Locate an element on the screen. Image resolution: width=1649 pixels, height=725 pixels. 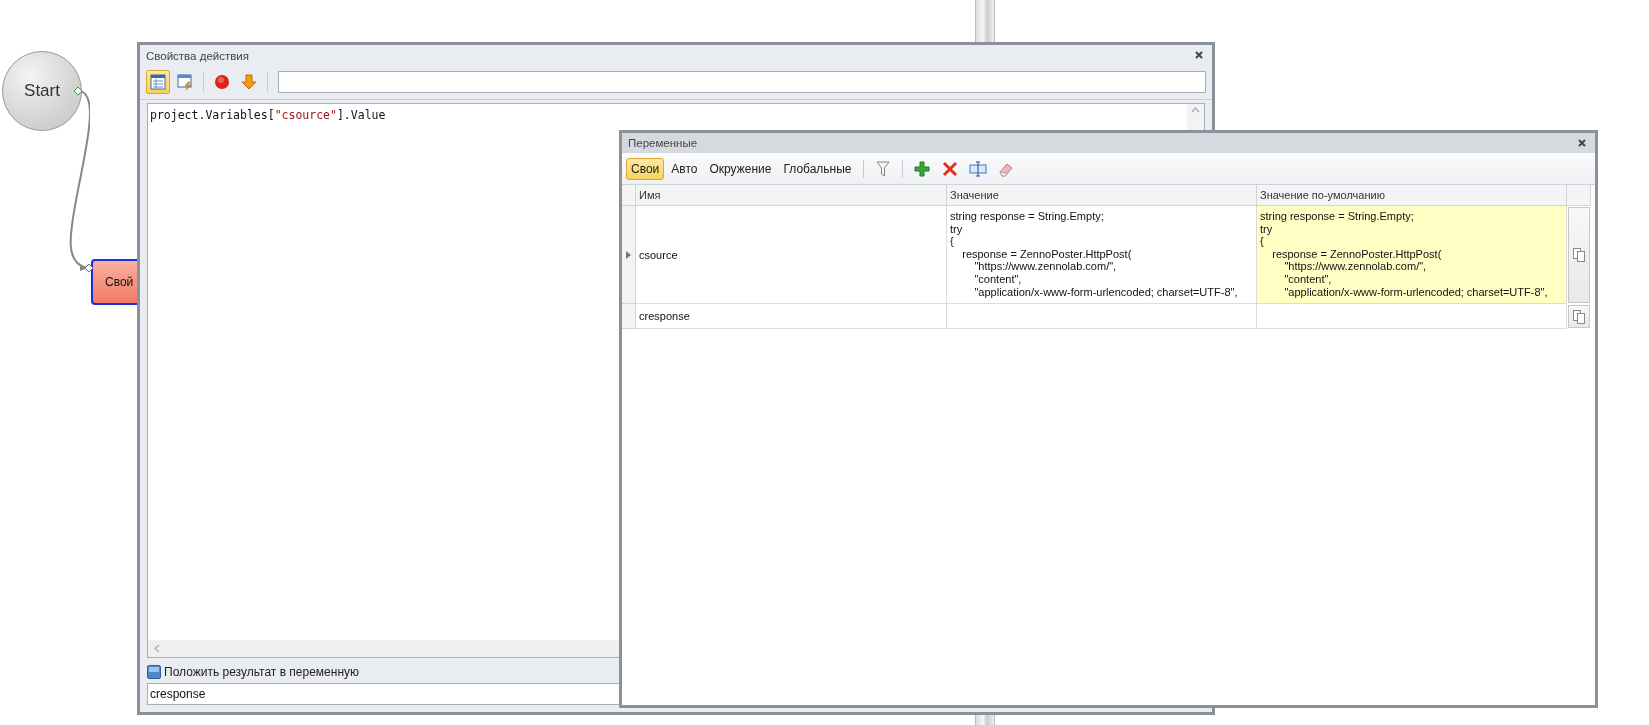
down-arrow-icon is located at coordinates (249, 82).